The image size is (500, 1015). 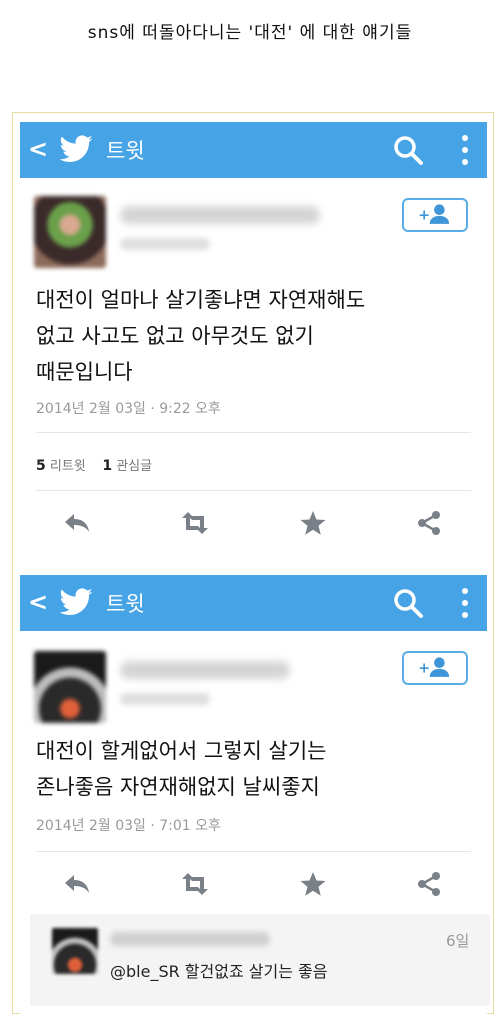 What do you see at coordinates (250, 33) in the screenshot?
I see `page-title: sns에 떠돌아다니는 '대전' 에 대한 얘기들` at bounding box center [250, 33].